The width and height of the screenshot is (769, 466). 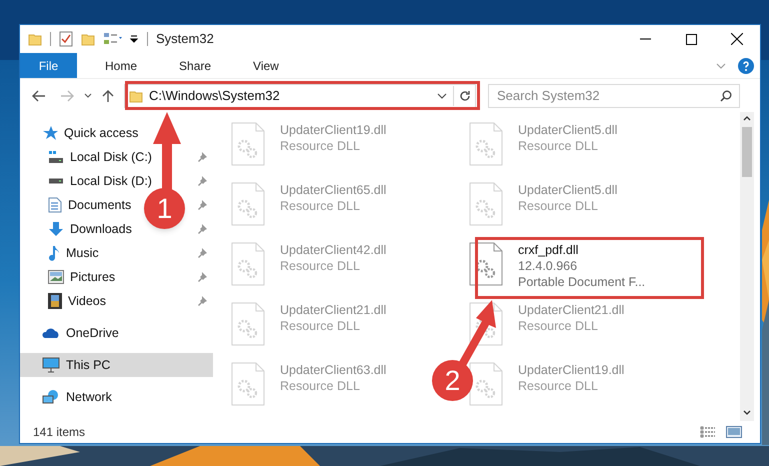 I want to click on item-count: 141 items, so click(x=59, y=432).